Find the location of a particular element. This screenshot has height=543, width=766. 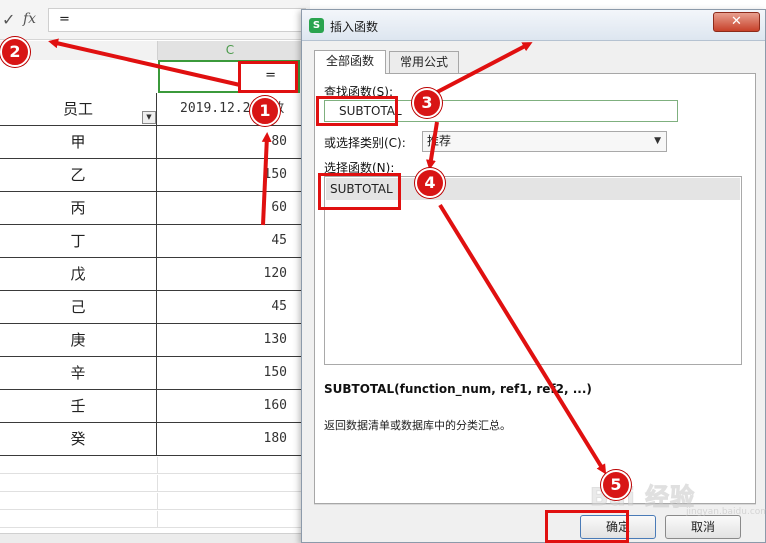

employee-cell: 壬 is located at coordinates (78, 406).